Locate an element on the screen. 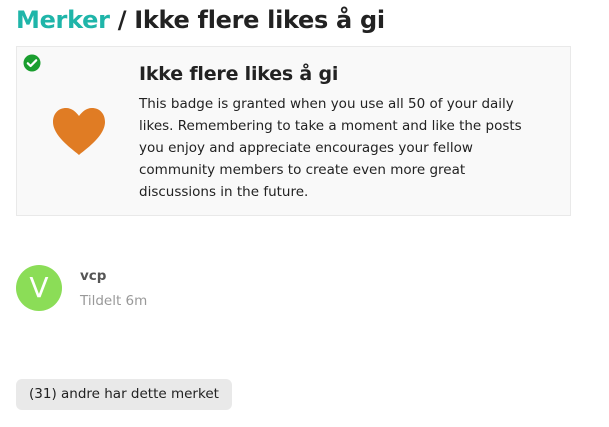  heart-icon is located at coordinates (79, 131).